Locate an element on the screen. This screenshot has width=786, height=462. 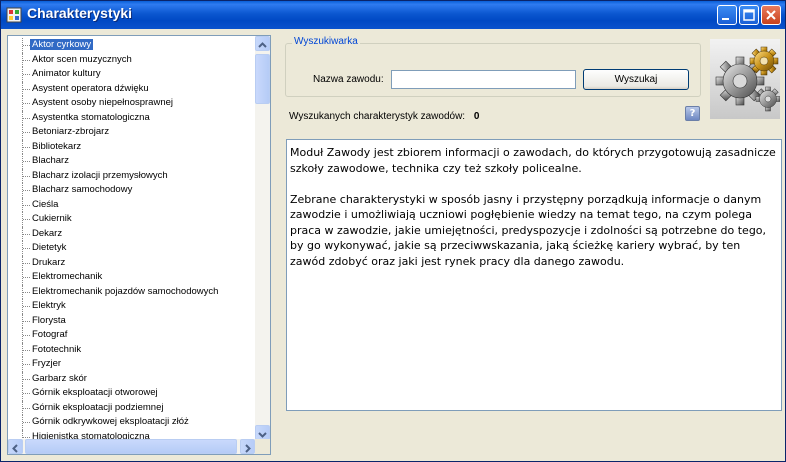
tree-item-label: Elektryk is located at coordinates (49, 305).